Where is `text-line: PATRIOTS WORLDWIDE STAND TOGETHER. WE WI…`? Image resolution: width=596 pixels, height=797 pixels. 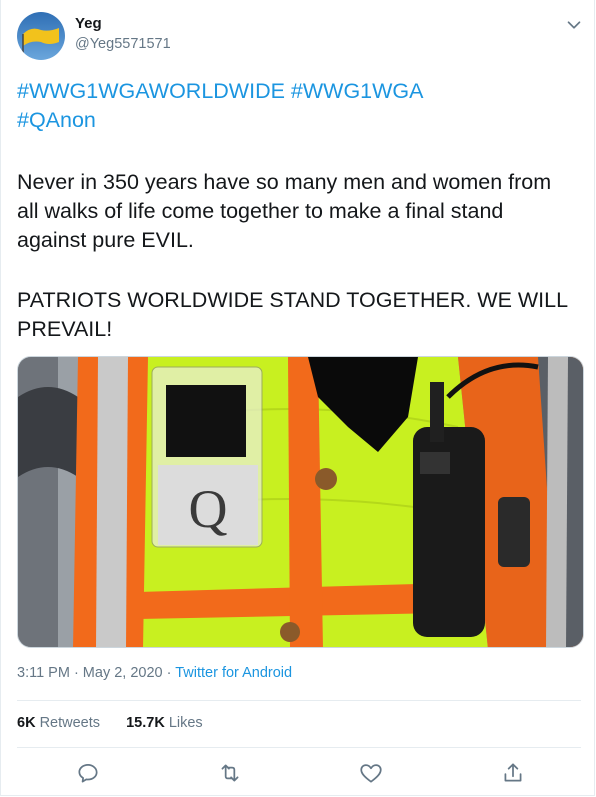
text-line: PATRIOTS WORLDWIDE STAND TOGETHER. WE WI… is located at coordinates (293, 300).